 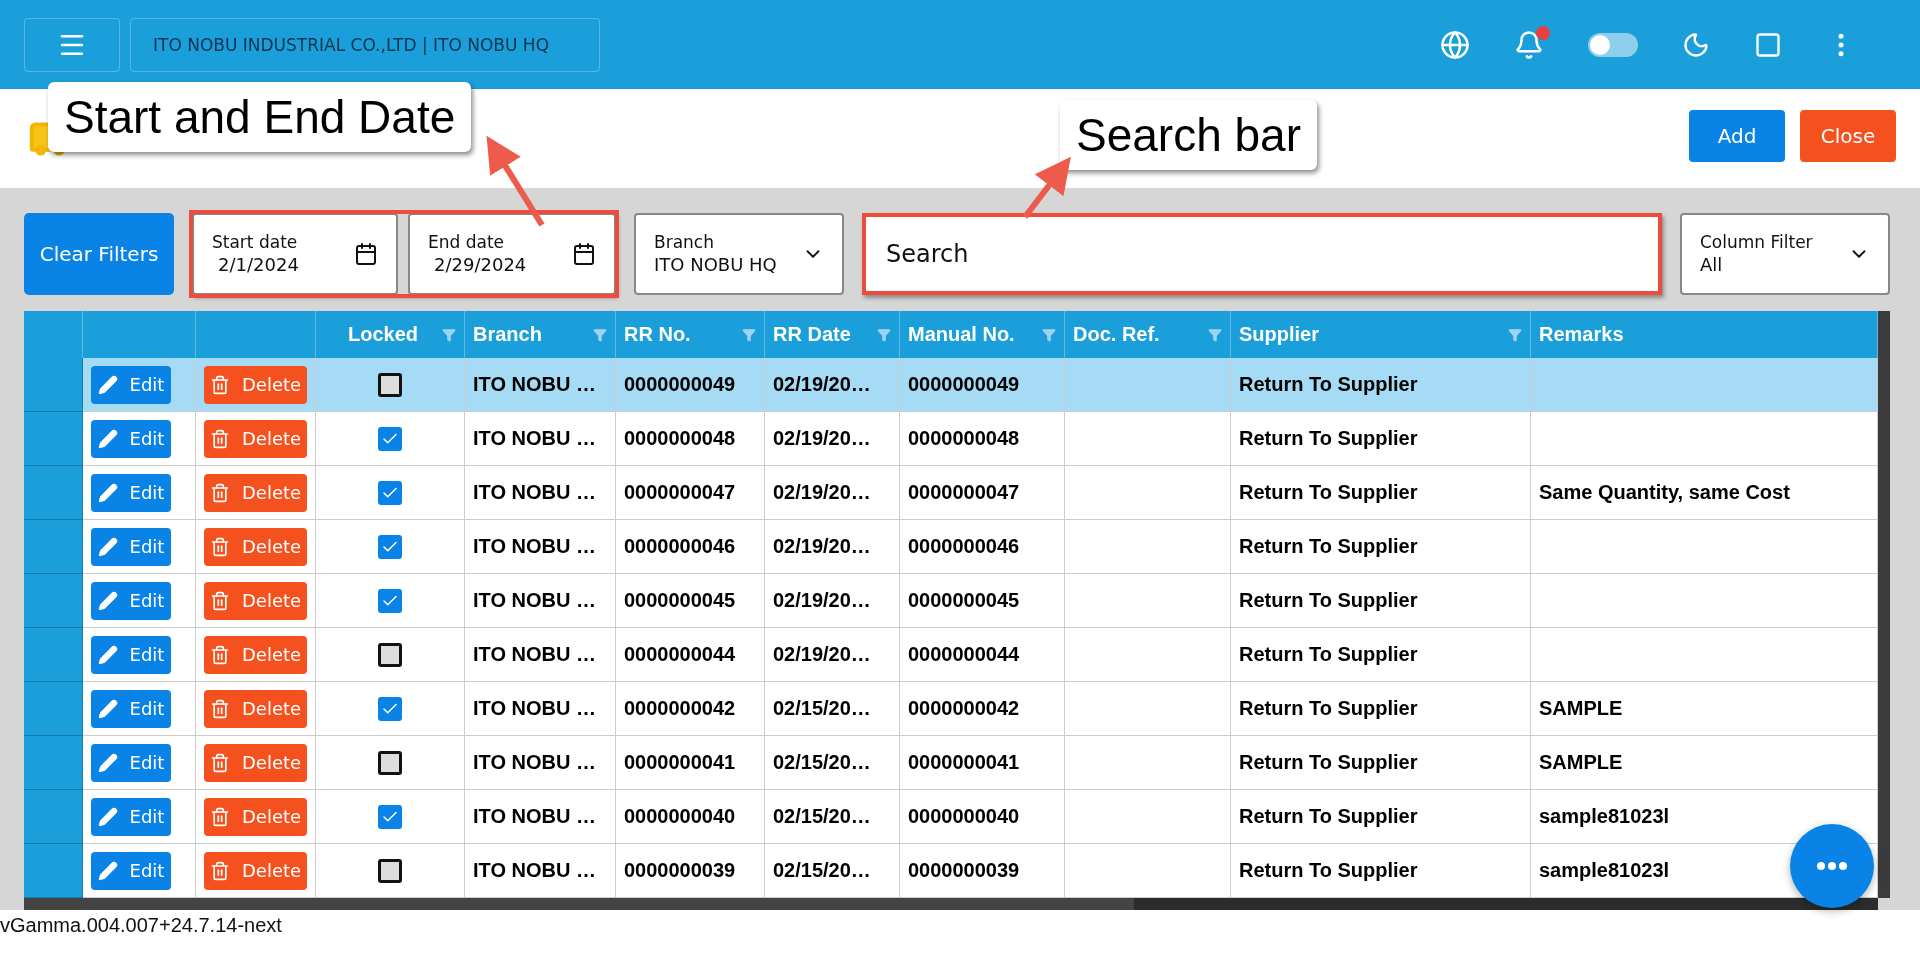 What do you see at coordinates (1529, 44) in the screenshot?
I see `bell-icon` at bounding box center [1529, 44].